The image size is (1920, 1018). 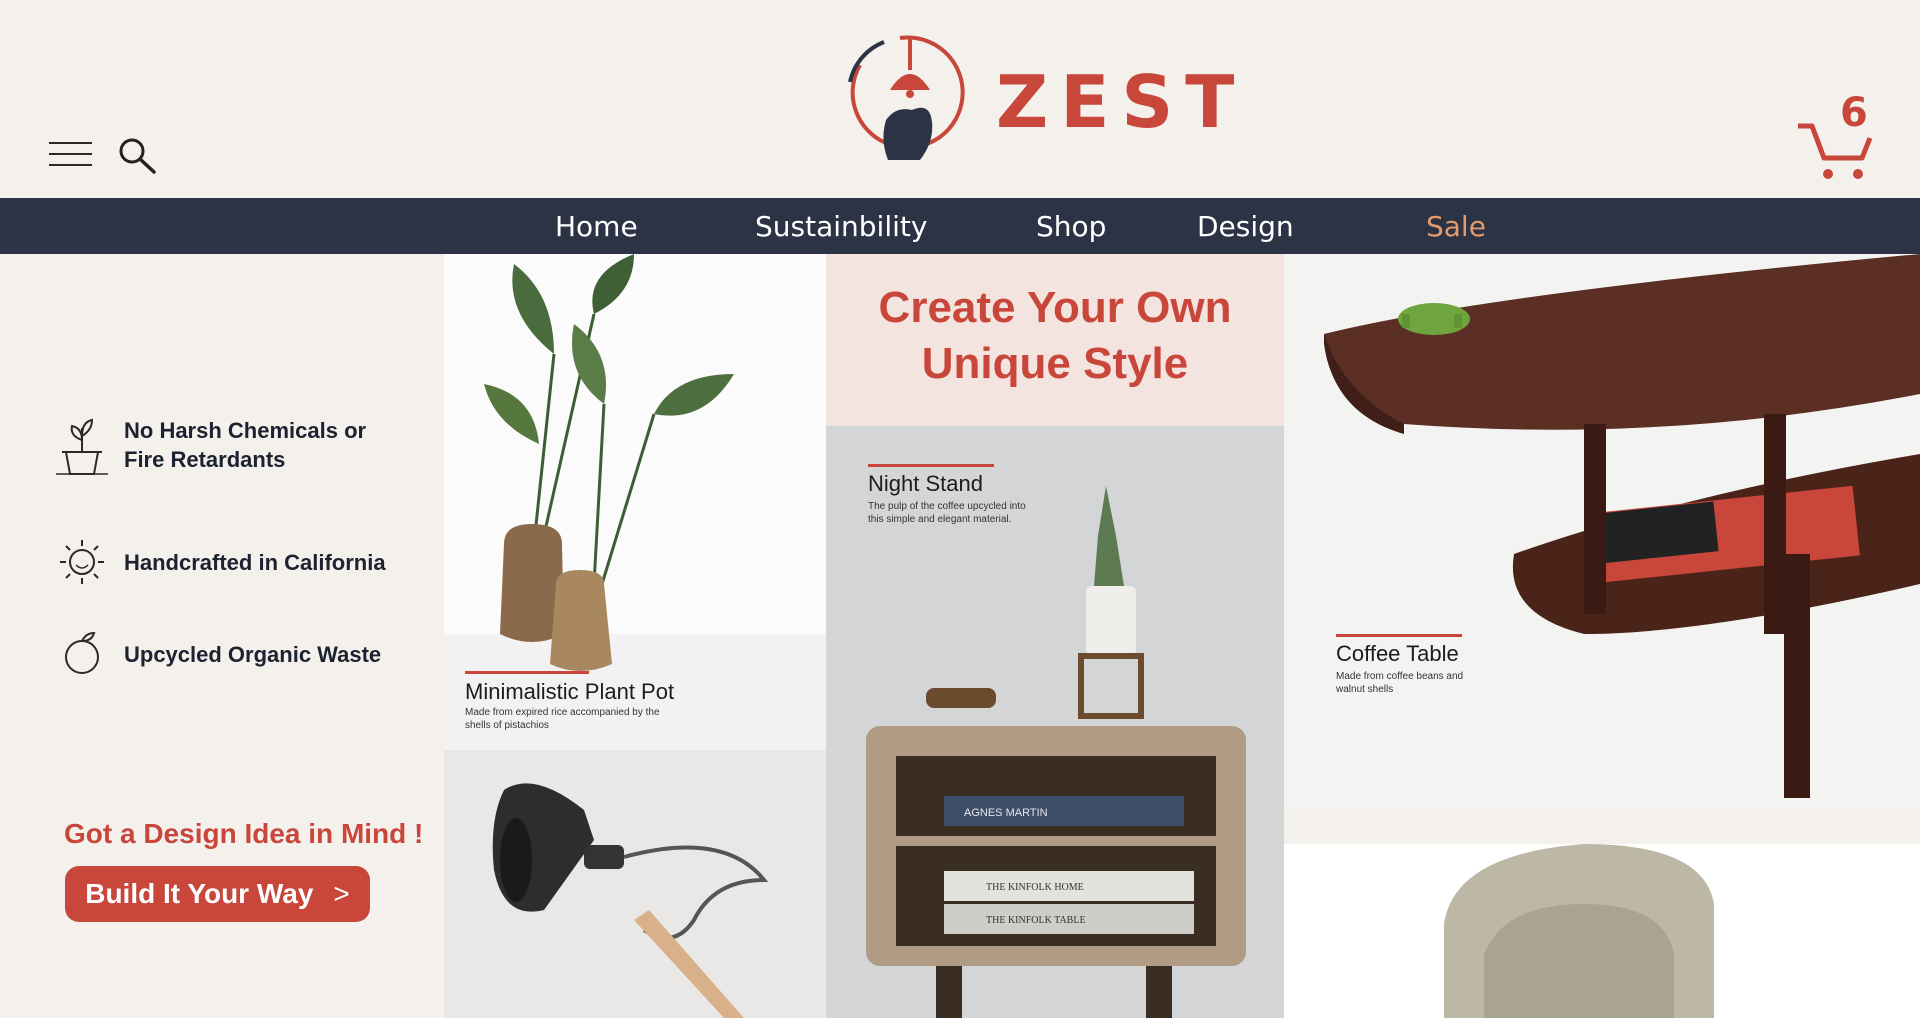 I want to click on book-spine-text: AGNES MARTIN, so click(x=1006, y=813).